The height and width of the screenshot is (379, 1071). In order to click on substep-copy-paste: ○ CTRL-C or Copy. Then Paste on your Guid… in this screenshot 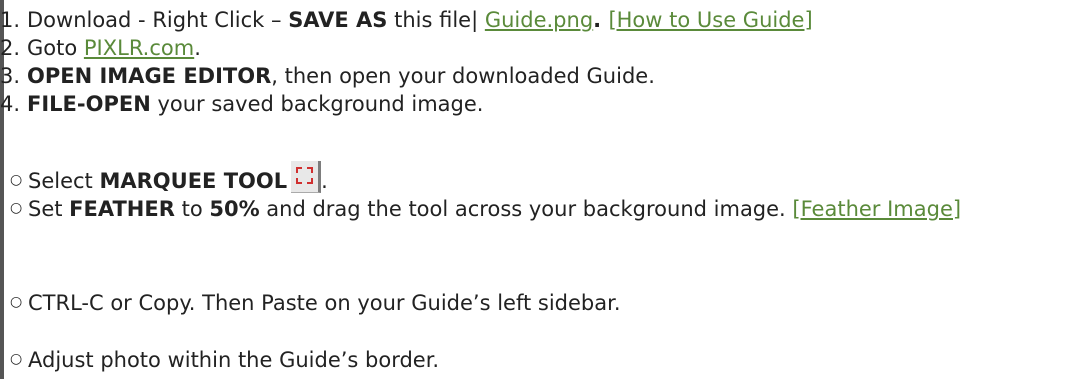, I will do `click(315, 303)`.